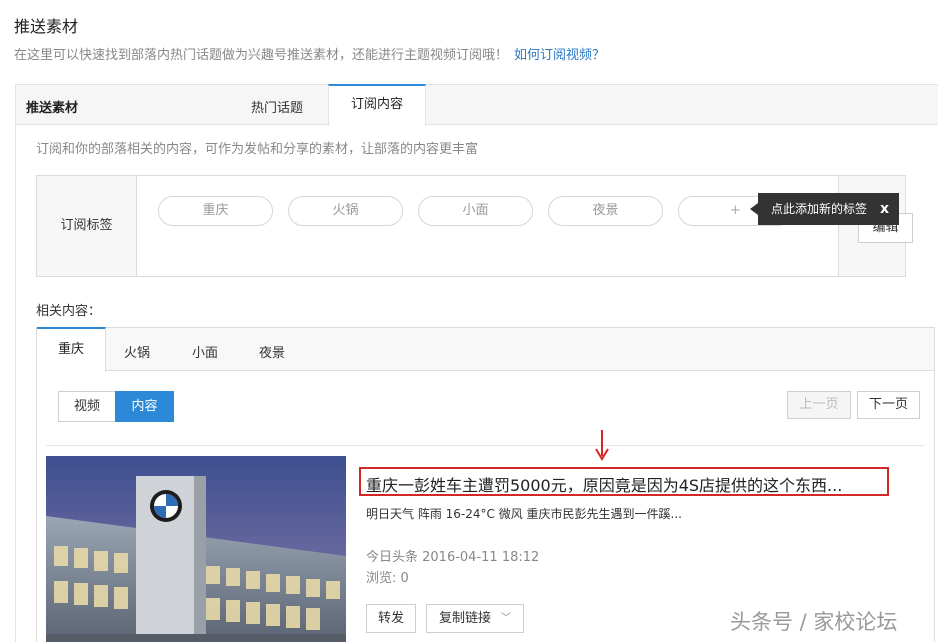 This screenshot has height=642, width=938. Describe the element at coordinates (69, 311) in the screenshot. I see `related-content-label: 相关内容：` at that location.